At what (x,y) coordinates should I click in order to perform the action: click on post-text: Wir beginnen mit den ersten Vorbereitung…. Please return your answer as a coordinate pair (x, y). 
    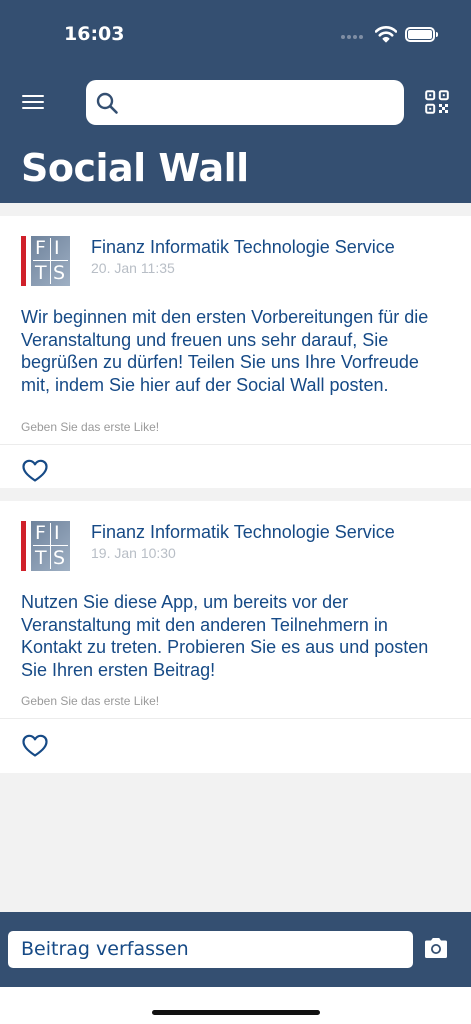
    Looking at the image, I should click on (225, 351).